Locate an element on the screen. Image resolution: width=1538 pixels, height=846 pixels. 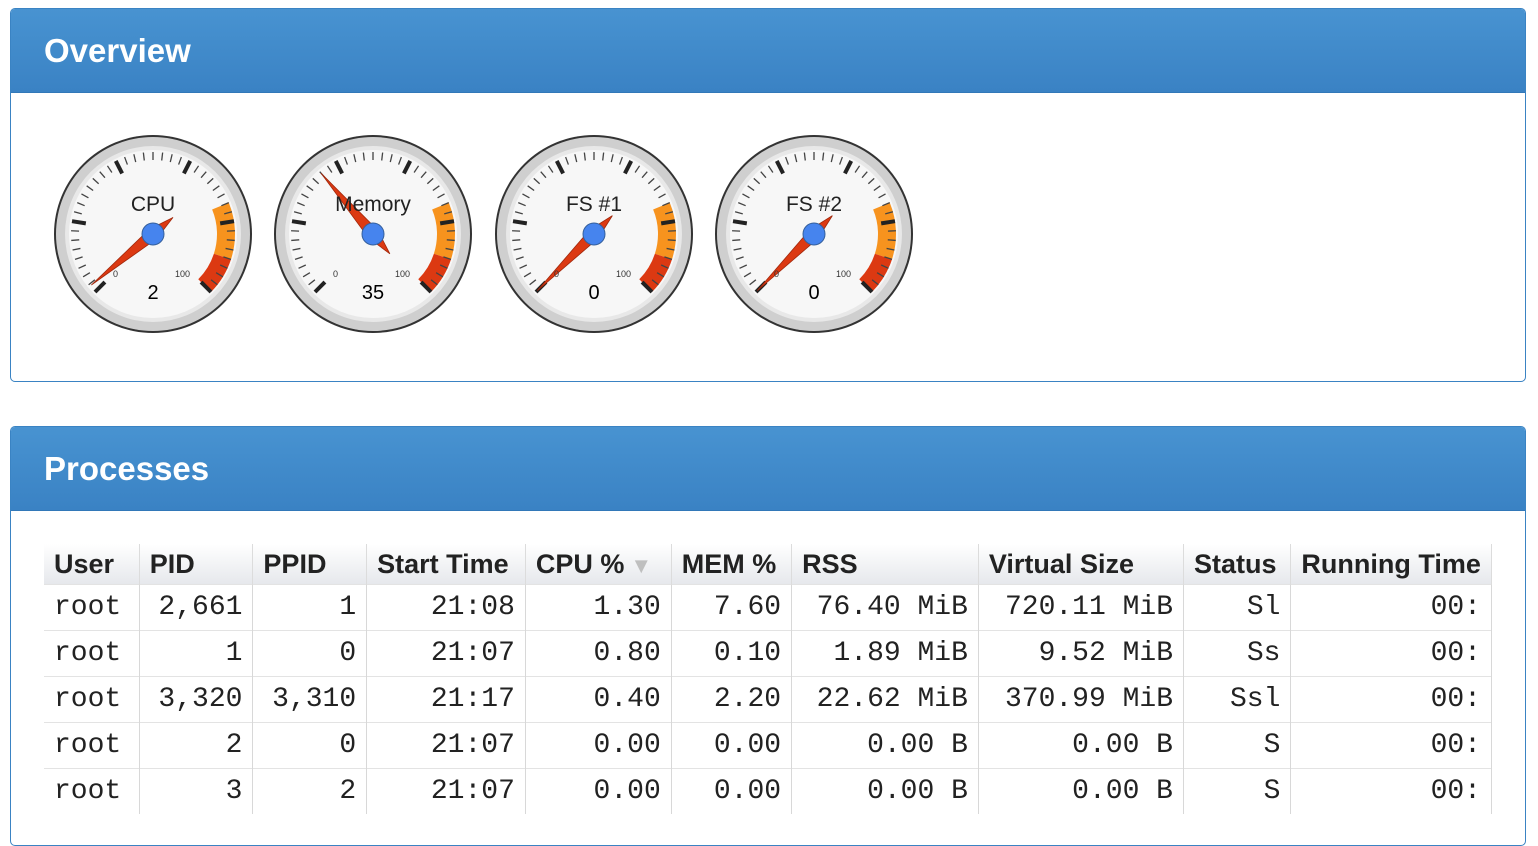
cell-mem: 0.10 is located at coordinates (731, 654).